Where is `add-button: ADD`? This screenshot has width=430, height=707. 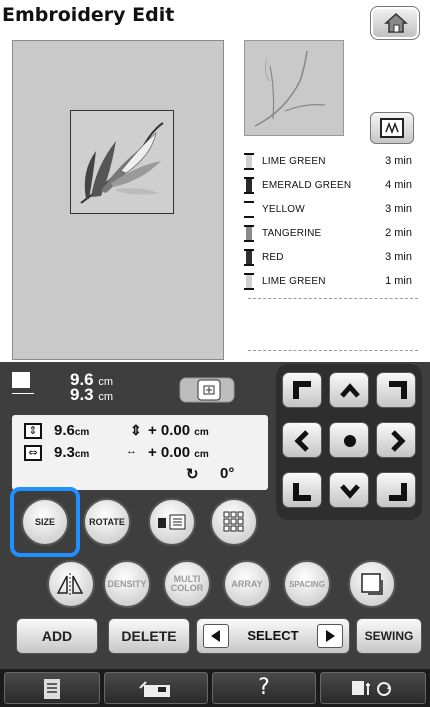 add-button: ADD is located at coordinates (57, 636).